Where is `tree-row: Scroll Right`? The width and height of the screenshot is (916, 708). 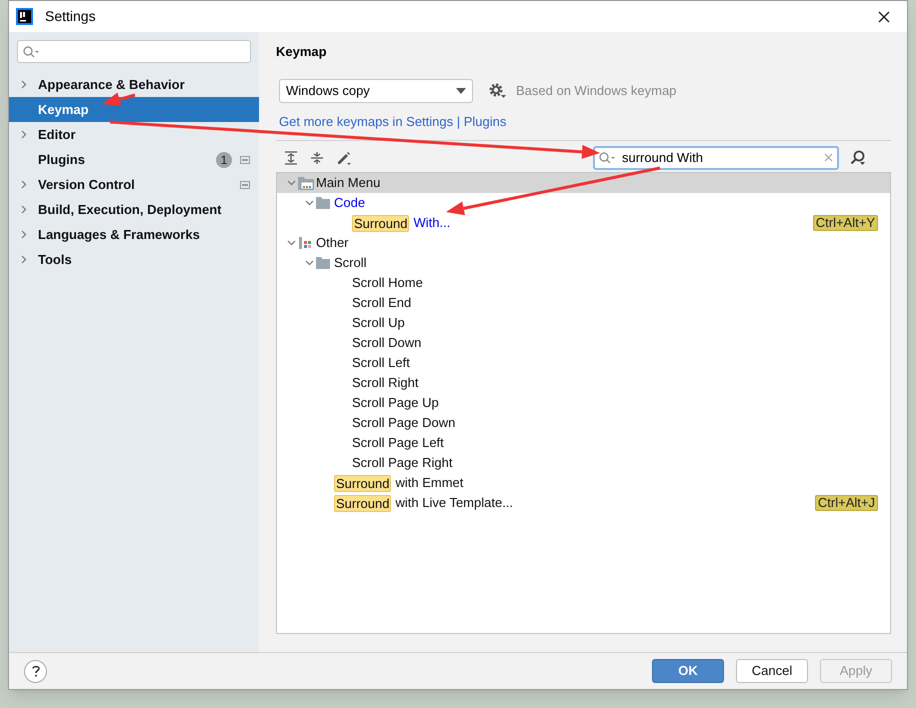
tree-row: Scroll Right is located at coordinates (583, 383).